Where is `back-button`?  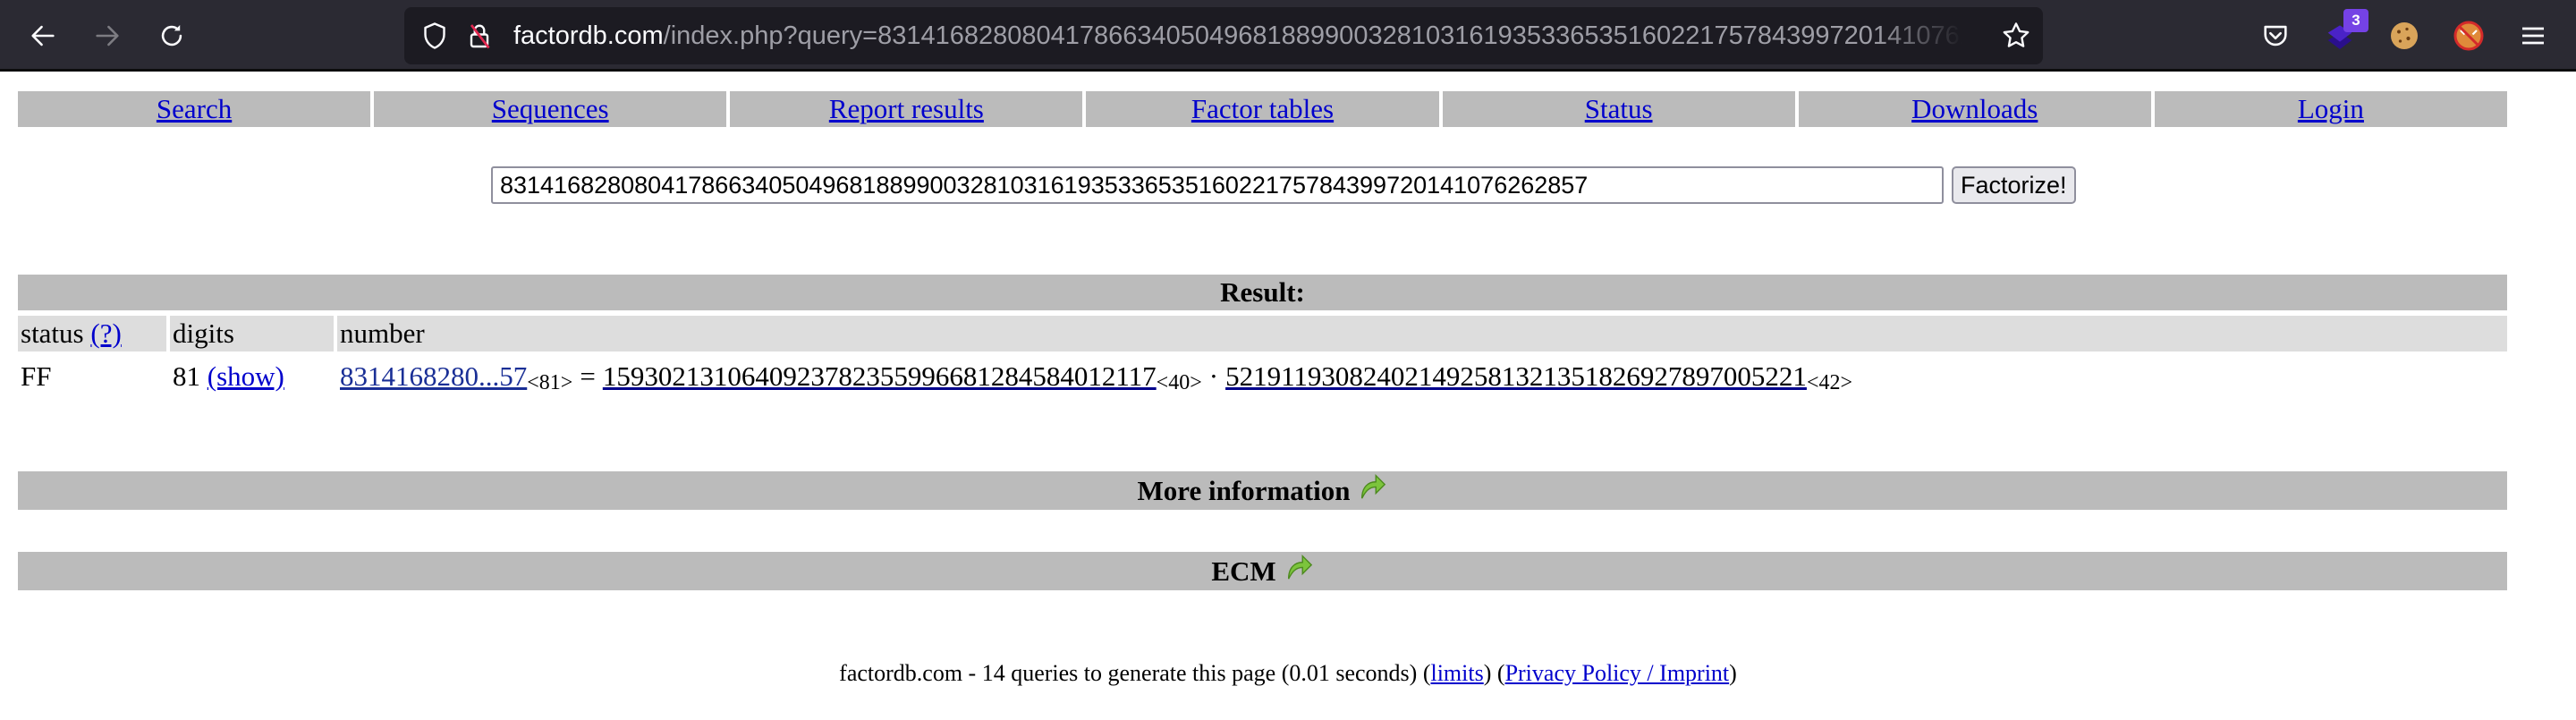 back-button is located at coordinates (43, 35).